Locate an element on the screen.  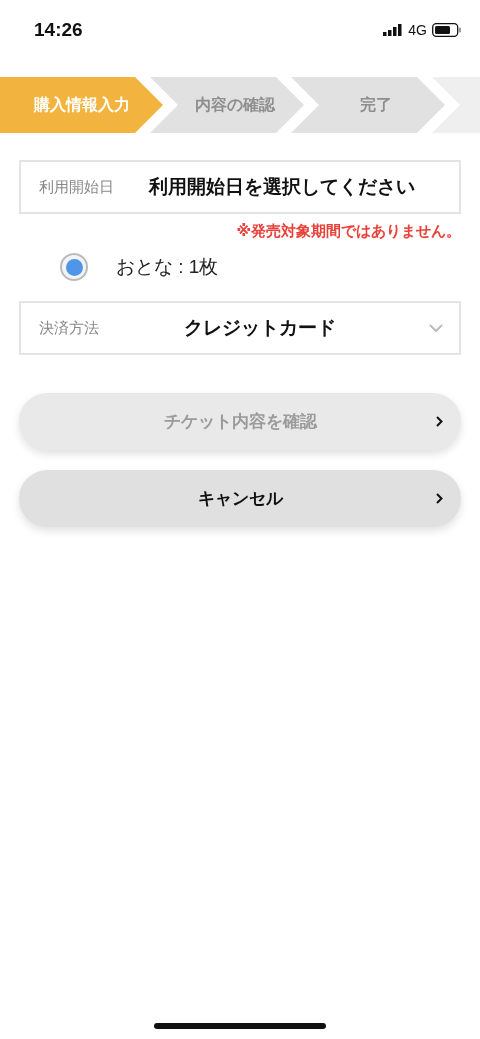
date-field: 利用開始日 利用開始日を選択してください is located at coordinates (240, 187).